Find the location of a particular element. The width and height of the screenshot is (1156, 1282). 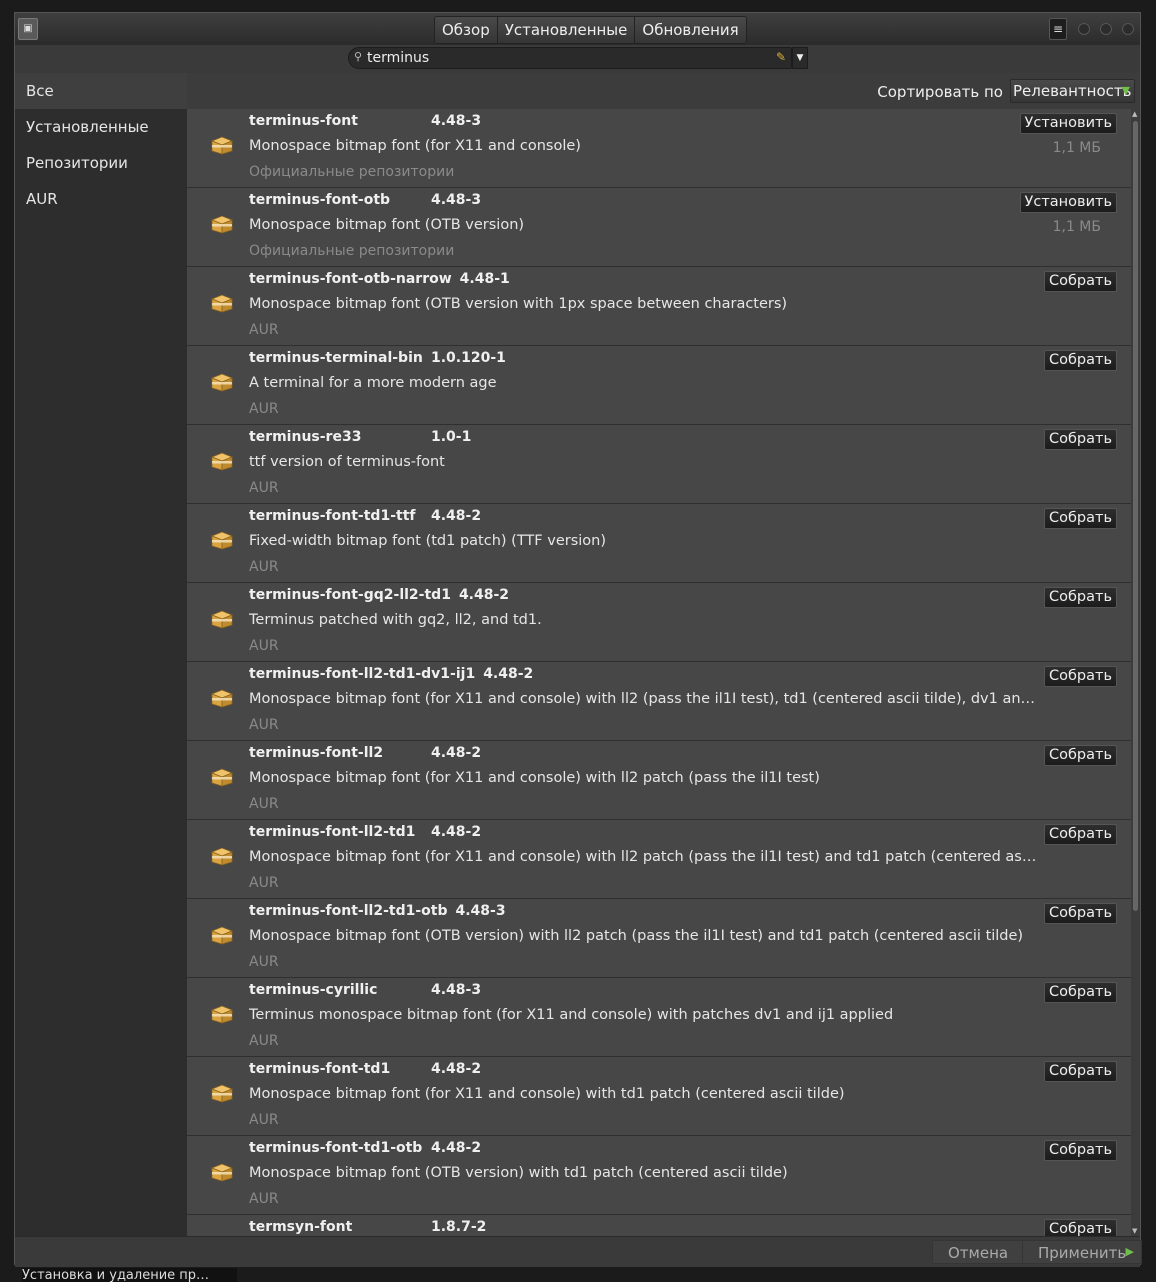

clear-search-icon: ✎ is located at coordinates (781, 57).